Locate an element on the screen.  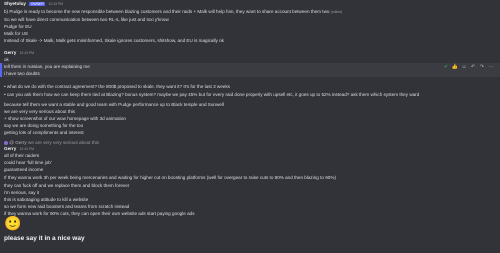
reply-icon: ↶ is located at coordinates (473, 67).